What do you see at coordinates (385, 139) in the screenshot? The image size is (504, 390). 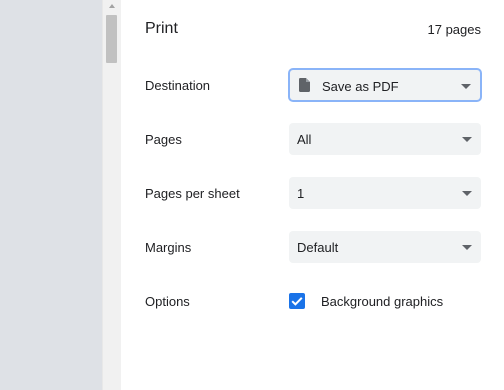 I see `pages-select: All` at bounding box center [385, 139].